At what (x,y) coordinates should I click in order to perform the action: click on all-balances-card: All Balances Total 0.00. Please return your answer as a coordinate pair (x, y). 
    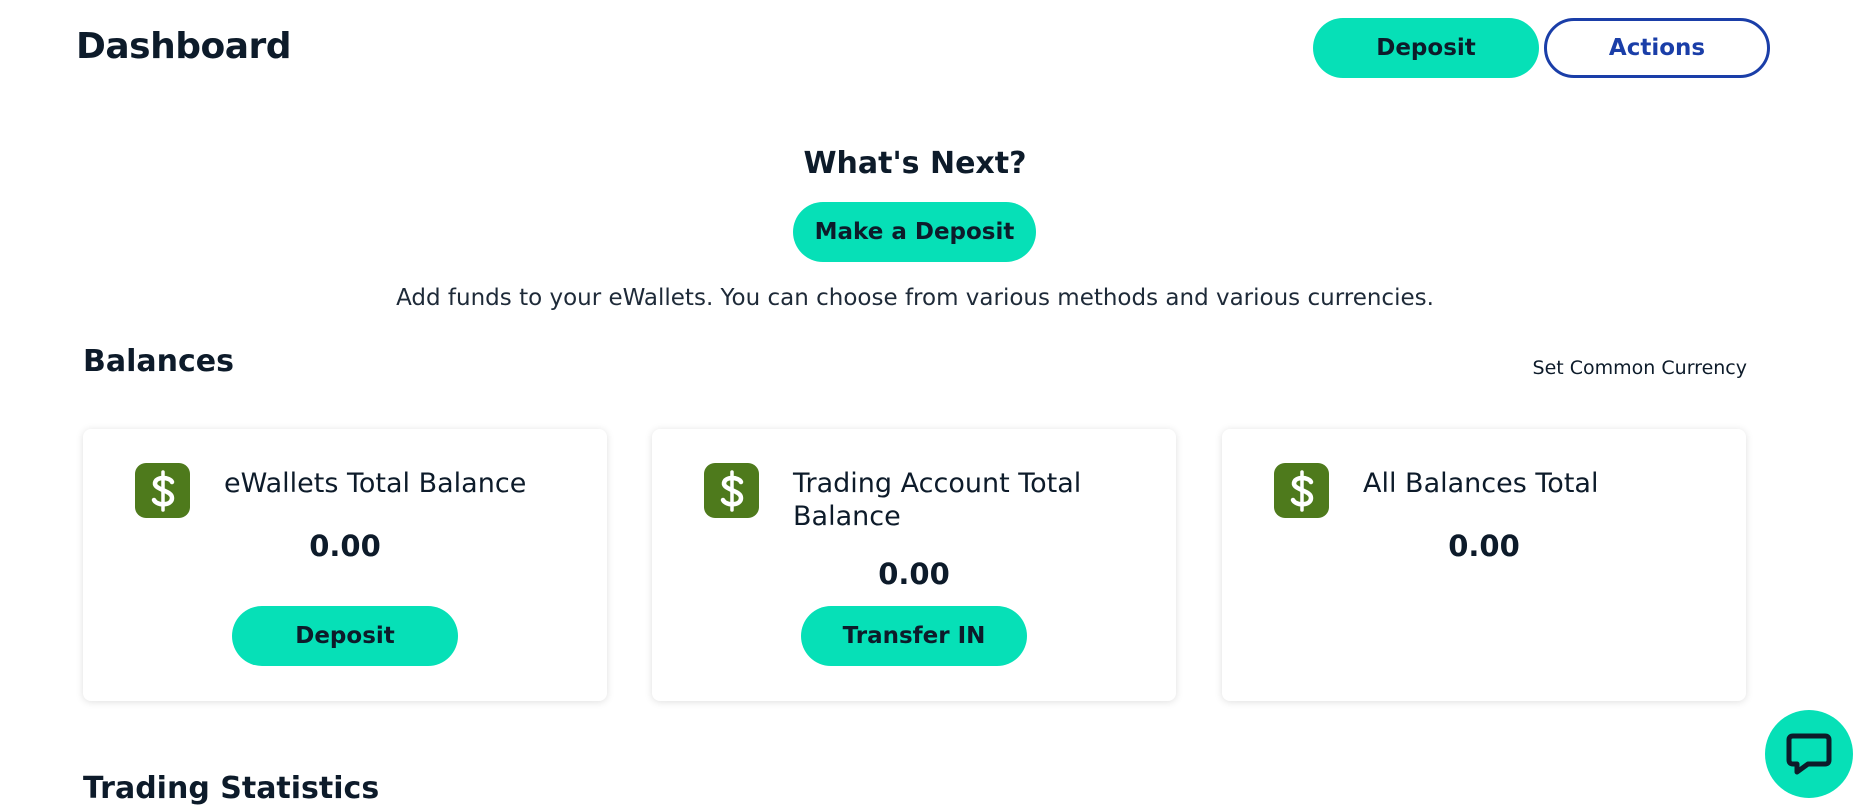
    Looking at the image, I should click on (1484, 565).